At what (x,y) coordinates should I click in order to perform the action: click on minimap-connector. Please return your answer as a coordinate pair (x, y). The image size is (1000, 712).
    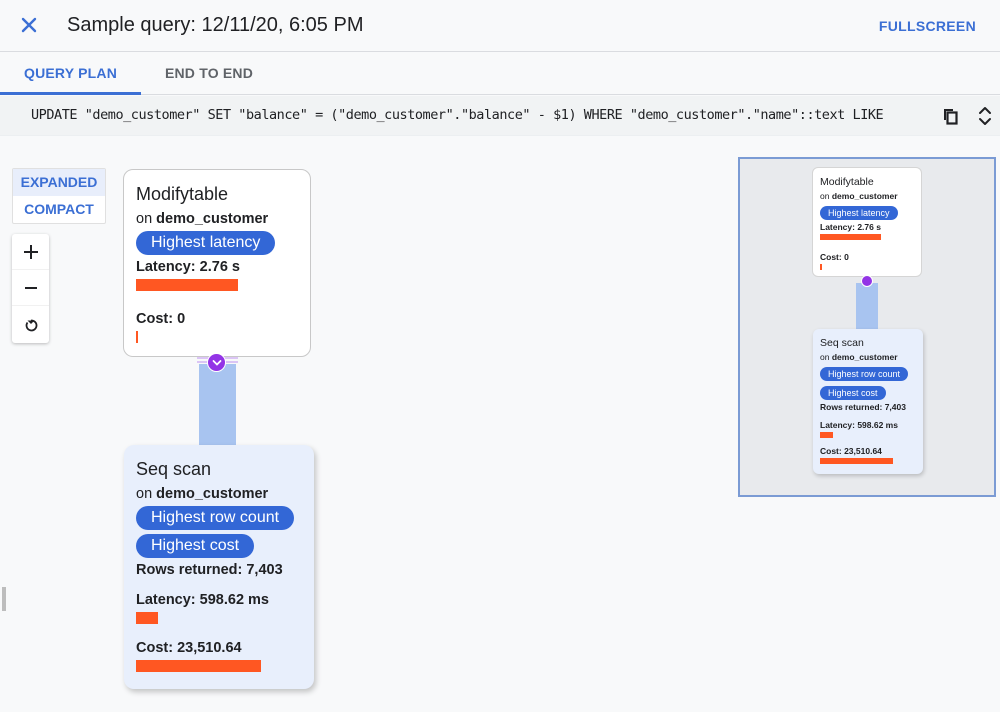
    Looking at the image, I should click on (867, 306).